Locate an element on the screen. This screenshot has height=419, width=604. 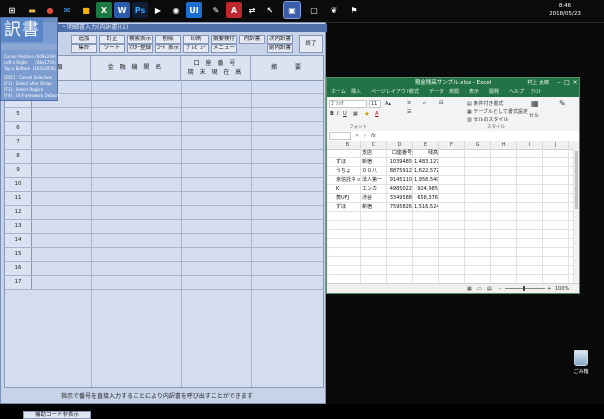
grid-row: 14 is located at coordinates (164, 241).